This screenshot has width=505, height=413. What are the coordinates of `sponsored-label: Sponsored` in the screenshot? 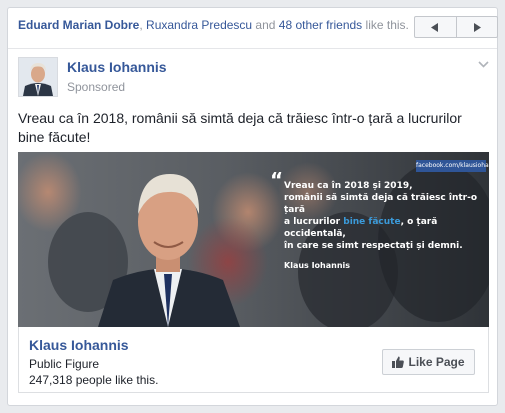 It's located at (96, 87).